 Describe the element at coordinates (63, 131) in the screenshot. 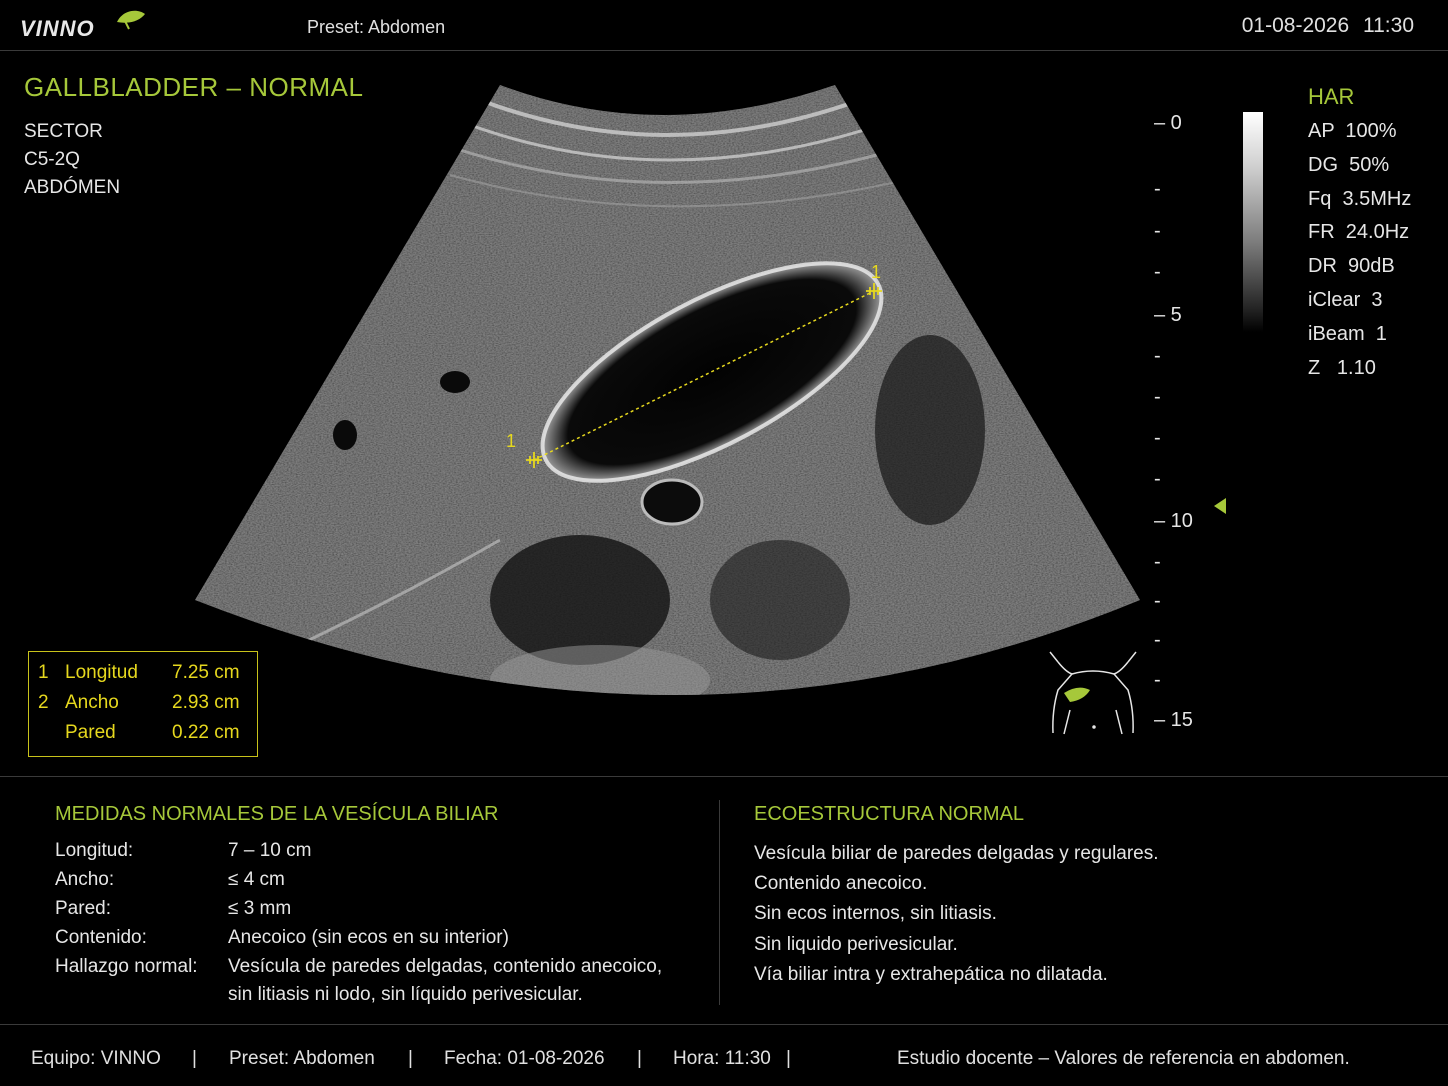

I see `probe-type: SECTOR` at that location.